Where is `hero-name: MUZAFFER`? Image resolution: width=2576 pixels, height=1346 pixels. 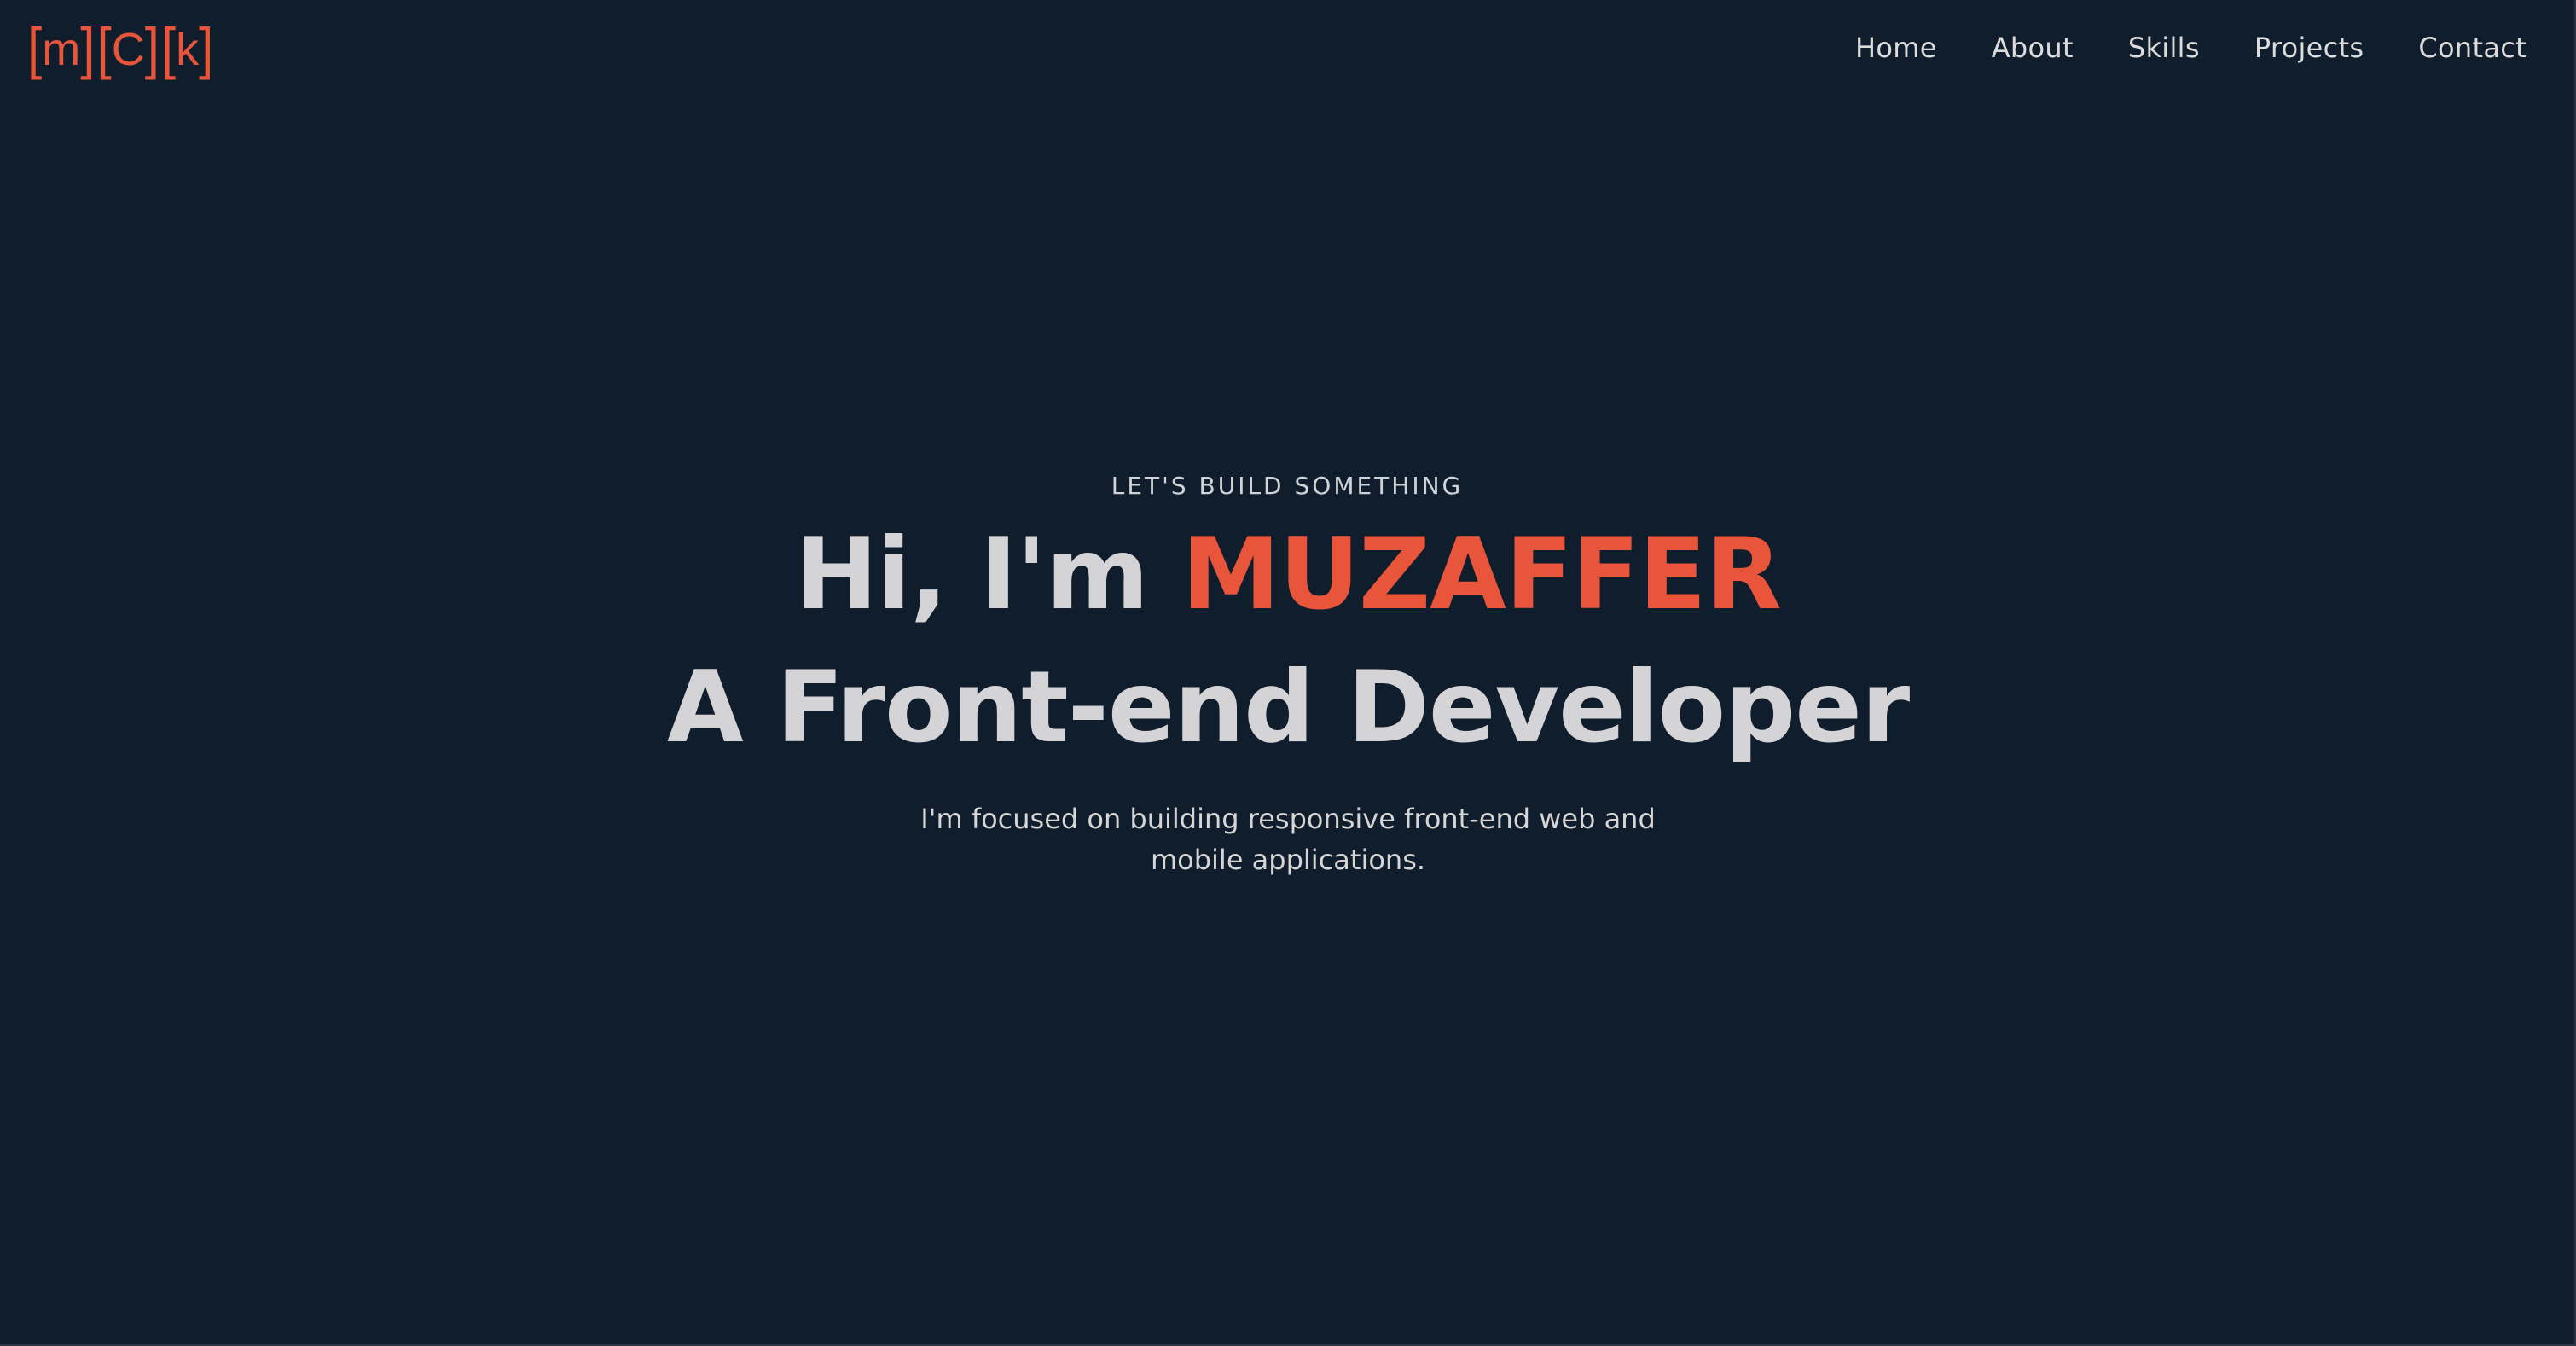 hero-name: MUZAFFER is located at coordinates (1481, 574).